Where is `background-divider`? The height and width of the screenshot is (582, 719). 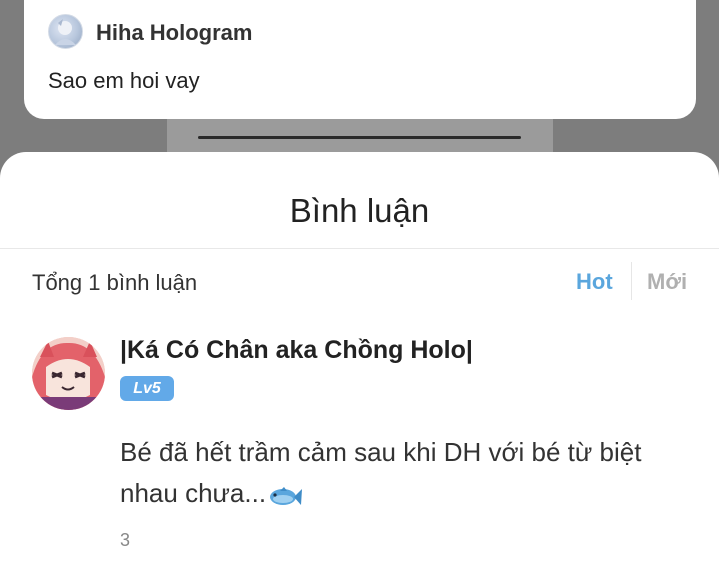
background-divider is located at coordinates (359, 137).